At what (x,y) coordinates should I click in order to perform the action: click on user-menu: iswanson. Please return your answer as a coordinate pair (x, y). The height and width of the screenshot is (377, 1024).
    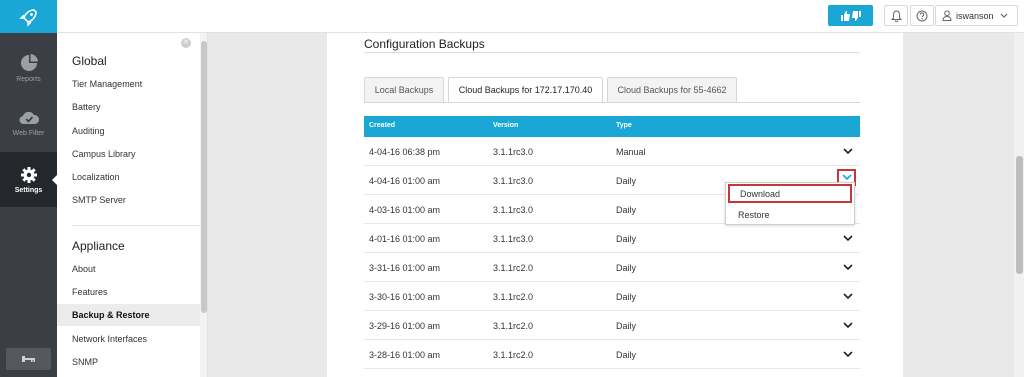
    Looking at the image, I should click on (976, 15).